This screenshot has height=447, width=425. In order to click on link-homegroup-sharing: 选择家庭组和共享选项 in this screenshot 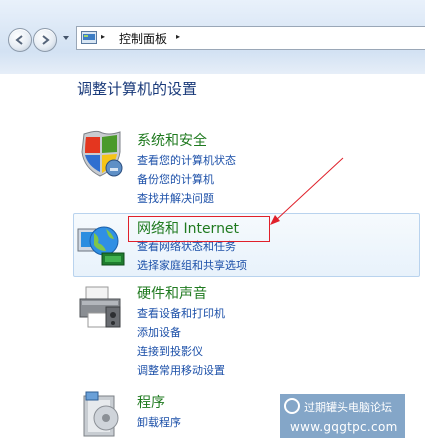, I will do `click(192, 265)`.